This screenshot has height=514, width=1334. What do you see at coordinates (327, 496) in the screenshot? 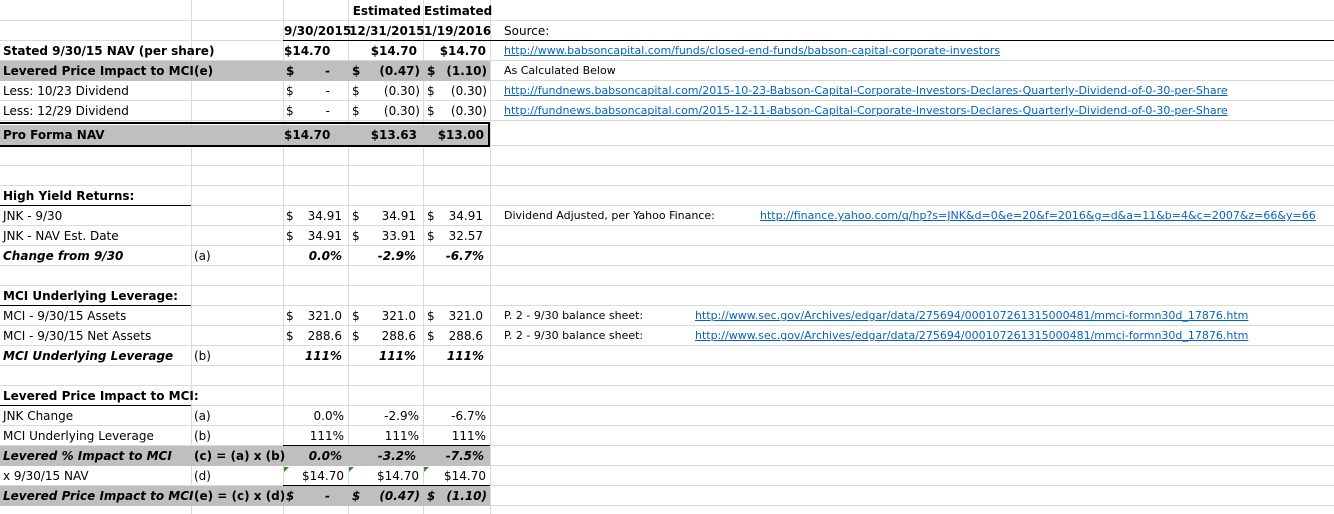
I see `levered-price-v1: -` at bounding box center [327, 496].